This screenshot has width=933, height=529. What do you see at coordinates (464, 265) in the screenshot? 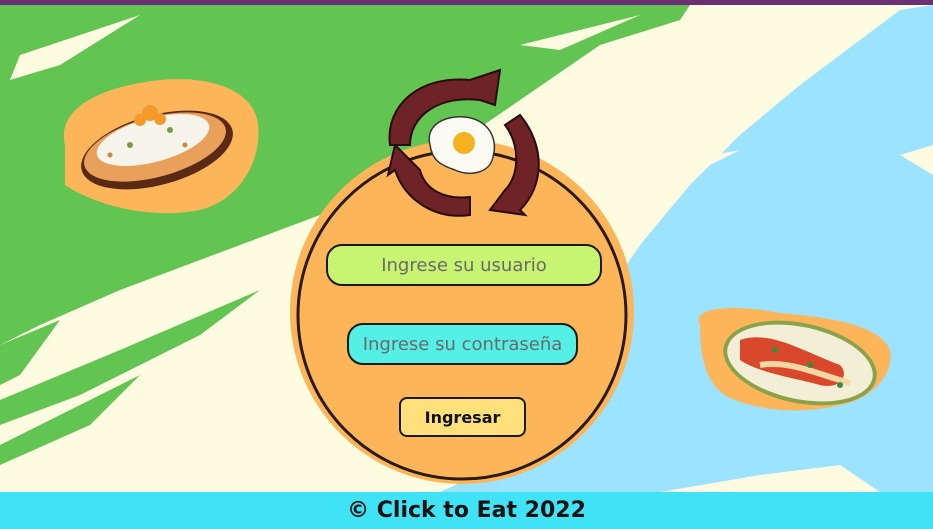
I see `username-input` at bounding box center [464, 265].